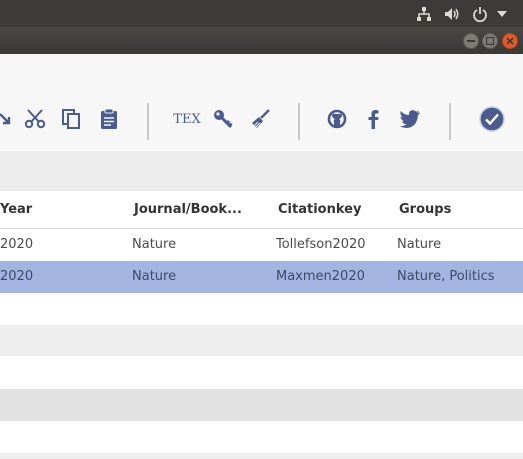 Image resolution: width=523 pixels, height=459 pixels. What do you see at coordinates (261, 245) in the screenshot?
I see `table-row: 2020 Nature Tollefson2020 Nature` at bounding box center [261, 245].